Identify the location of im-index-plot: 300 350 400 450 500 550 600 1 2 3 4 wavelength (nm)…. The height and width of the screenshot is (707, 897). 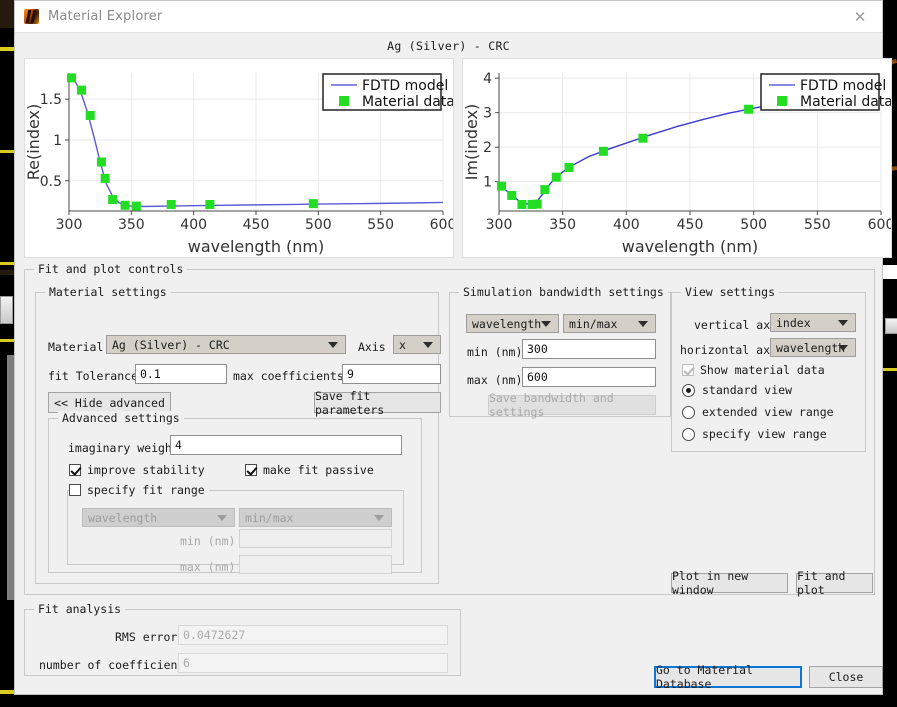
(677, 158).